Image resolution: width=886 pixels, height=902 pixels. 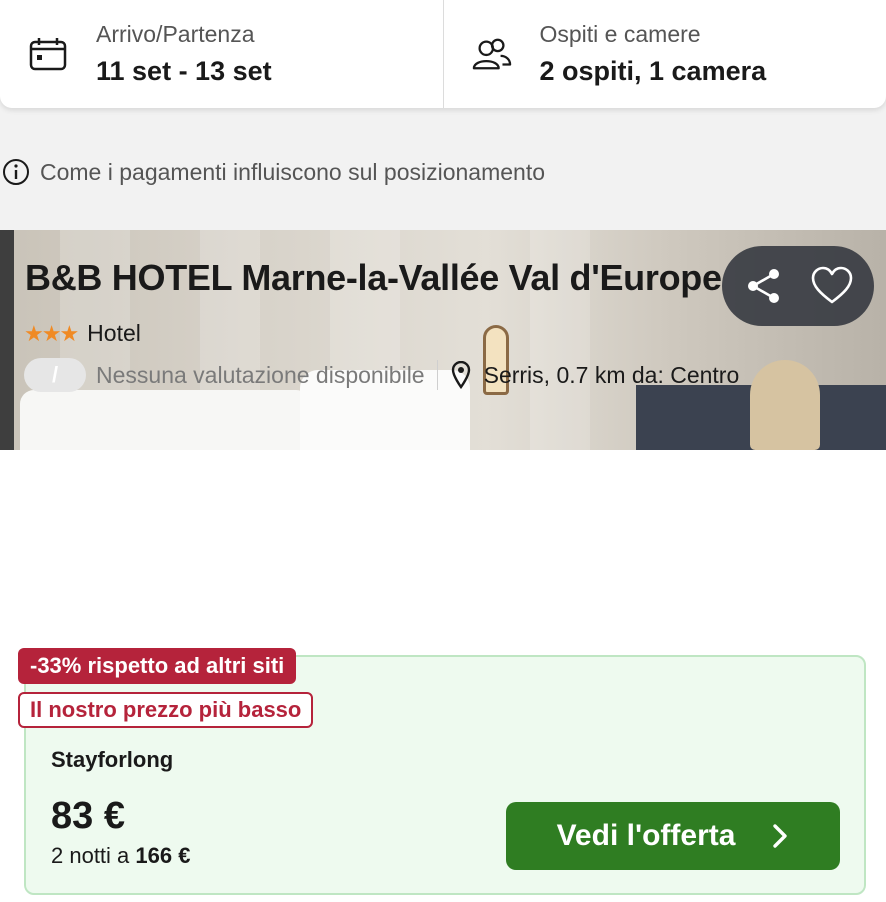 I want to click on offer-total: 2 notti a 166 €, so click(x=120, y=856).